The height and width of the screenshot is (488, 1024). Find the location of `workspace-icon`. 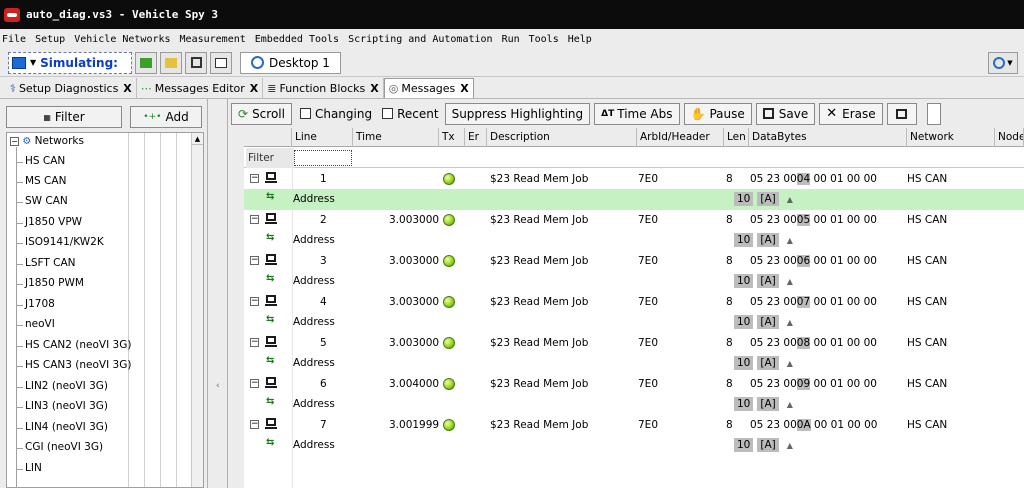

workspace-icon is located at coordinates (221, 62).